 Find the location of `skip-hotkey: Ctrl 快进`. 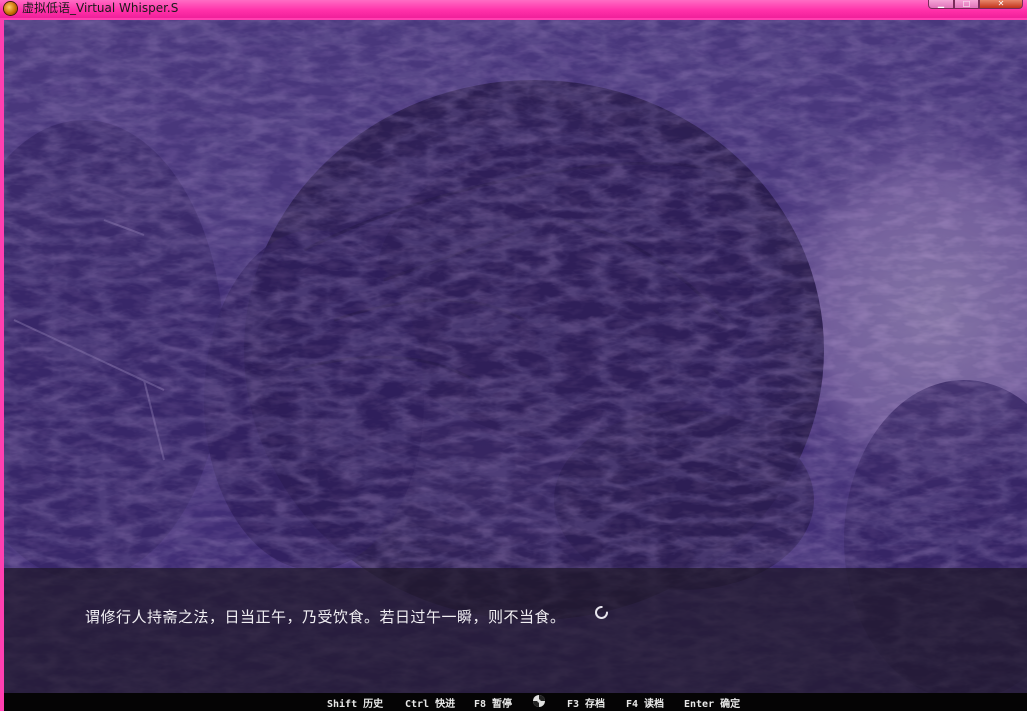

skip-hotkey: Ctrl 快进 is located at coordinates (430, 702).